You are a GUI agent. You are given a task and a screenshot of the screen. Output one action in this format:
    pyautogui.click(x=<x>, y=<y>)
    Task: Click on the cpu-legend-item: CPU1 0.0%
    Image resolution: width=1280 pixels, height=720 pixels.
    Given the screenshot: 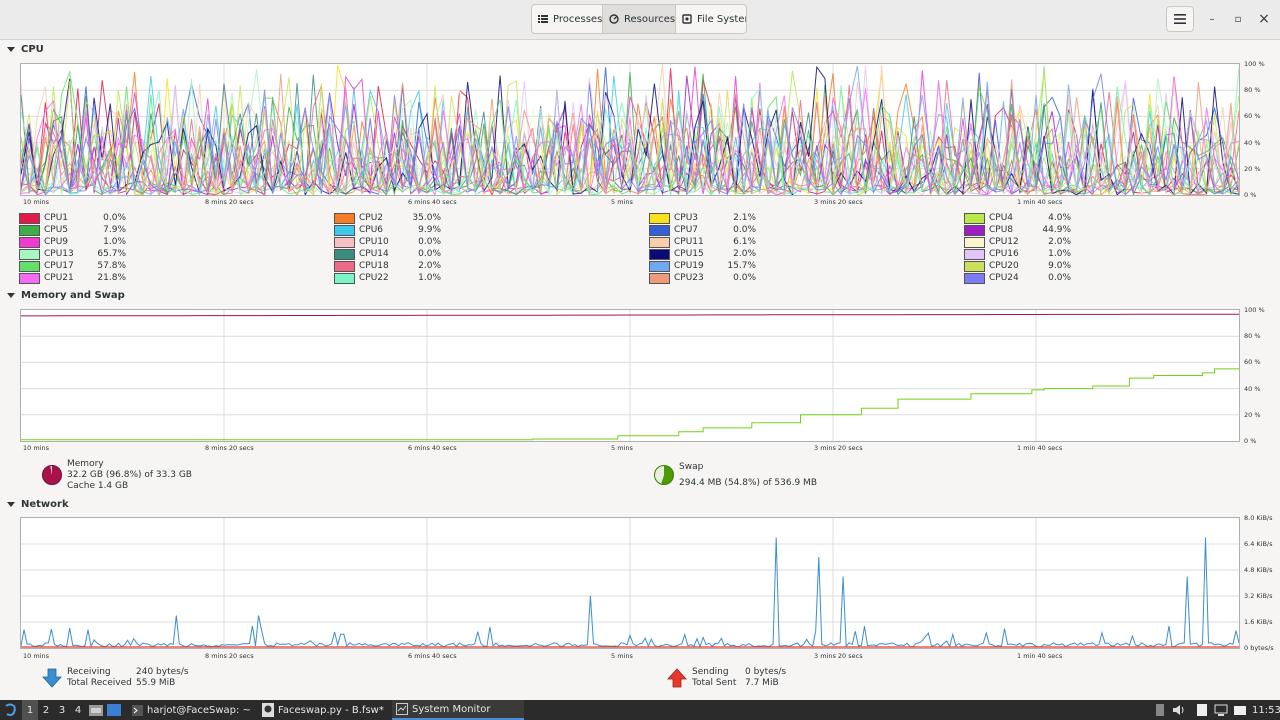 What is the action you would take?
    pyautogui.click(x=72, y=218)
    